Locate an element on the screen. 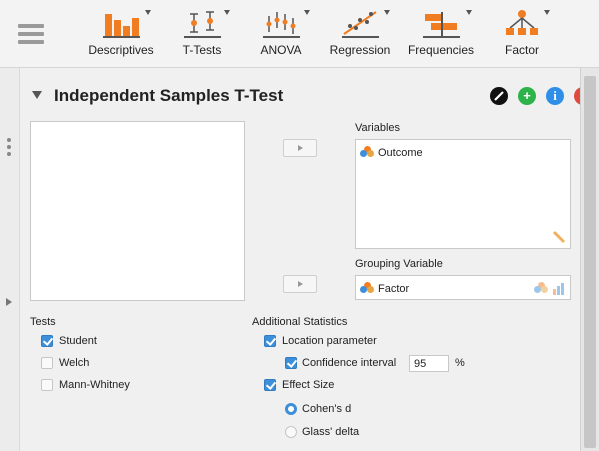  expand-arrow-icon is located at coordinates (9, 302).